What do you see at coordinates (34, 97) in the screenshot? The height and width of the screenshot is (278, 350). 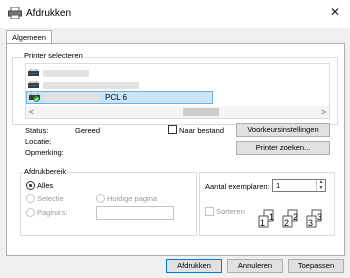 I see `default-printer-icon` at bounding box center [34, 97].